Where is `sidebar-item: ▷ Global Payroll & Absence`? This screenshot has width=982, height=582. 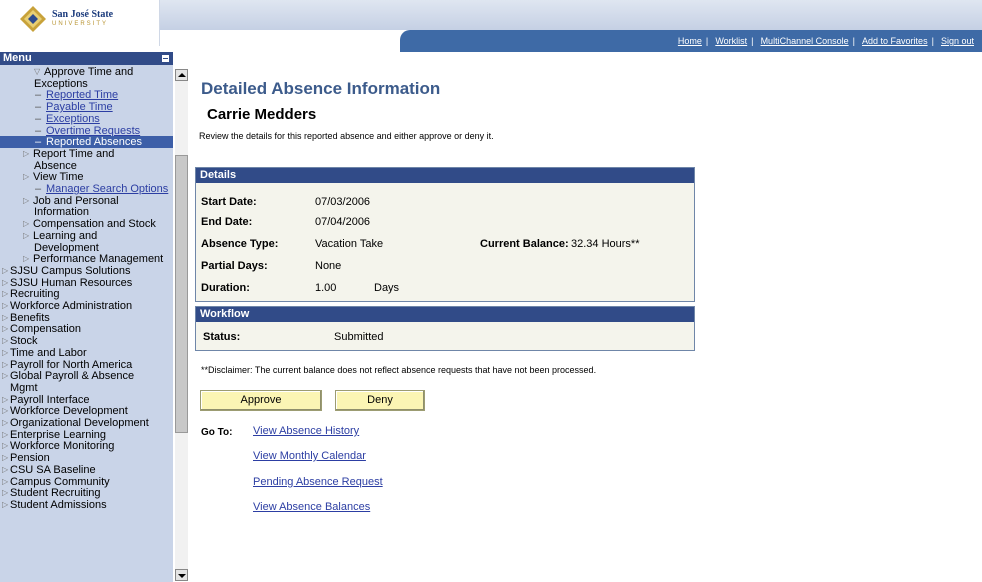
sidebar-item: ▷ Global Payroll & Absence is located at coordinates (86, 376).